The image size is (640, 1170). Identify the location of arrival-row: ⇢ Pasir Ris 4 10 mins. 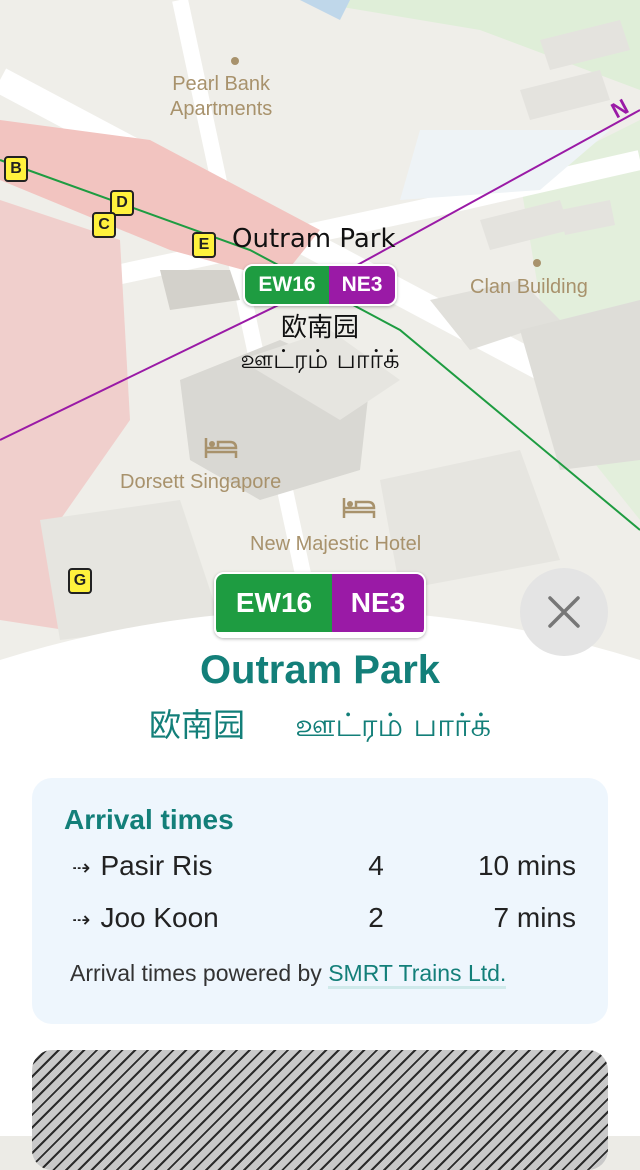
(324, 870).